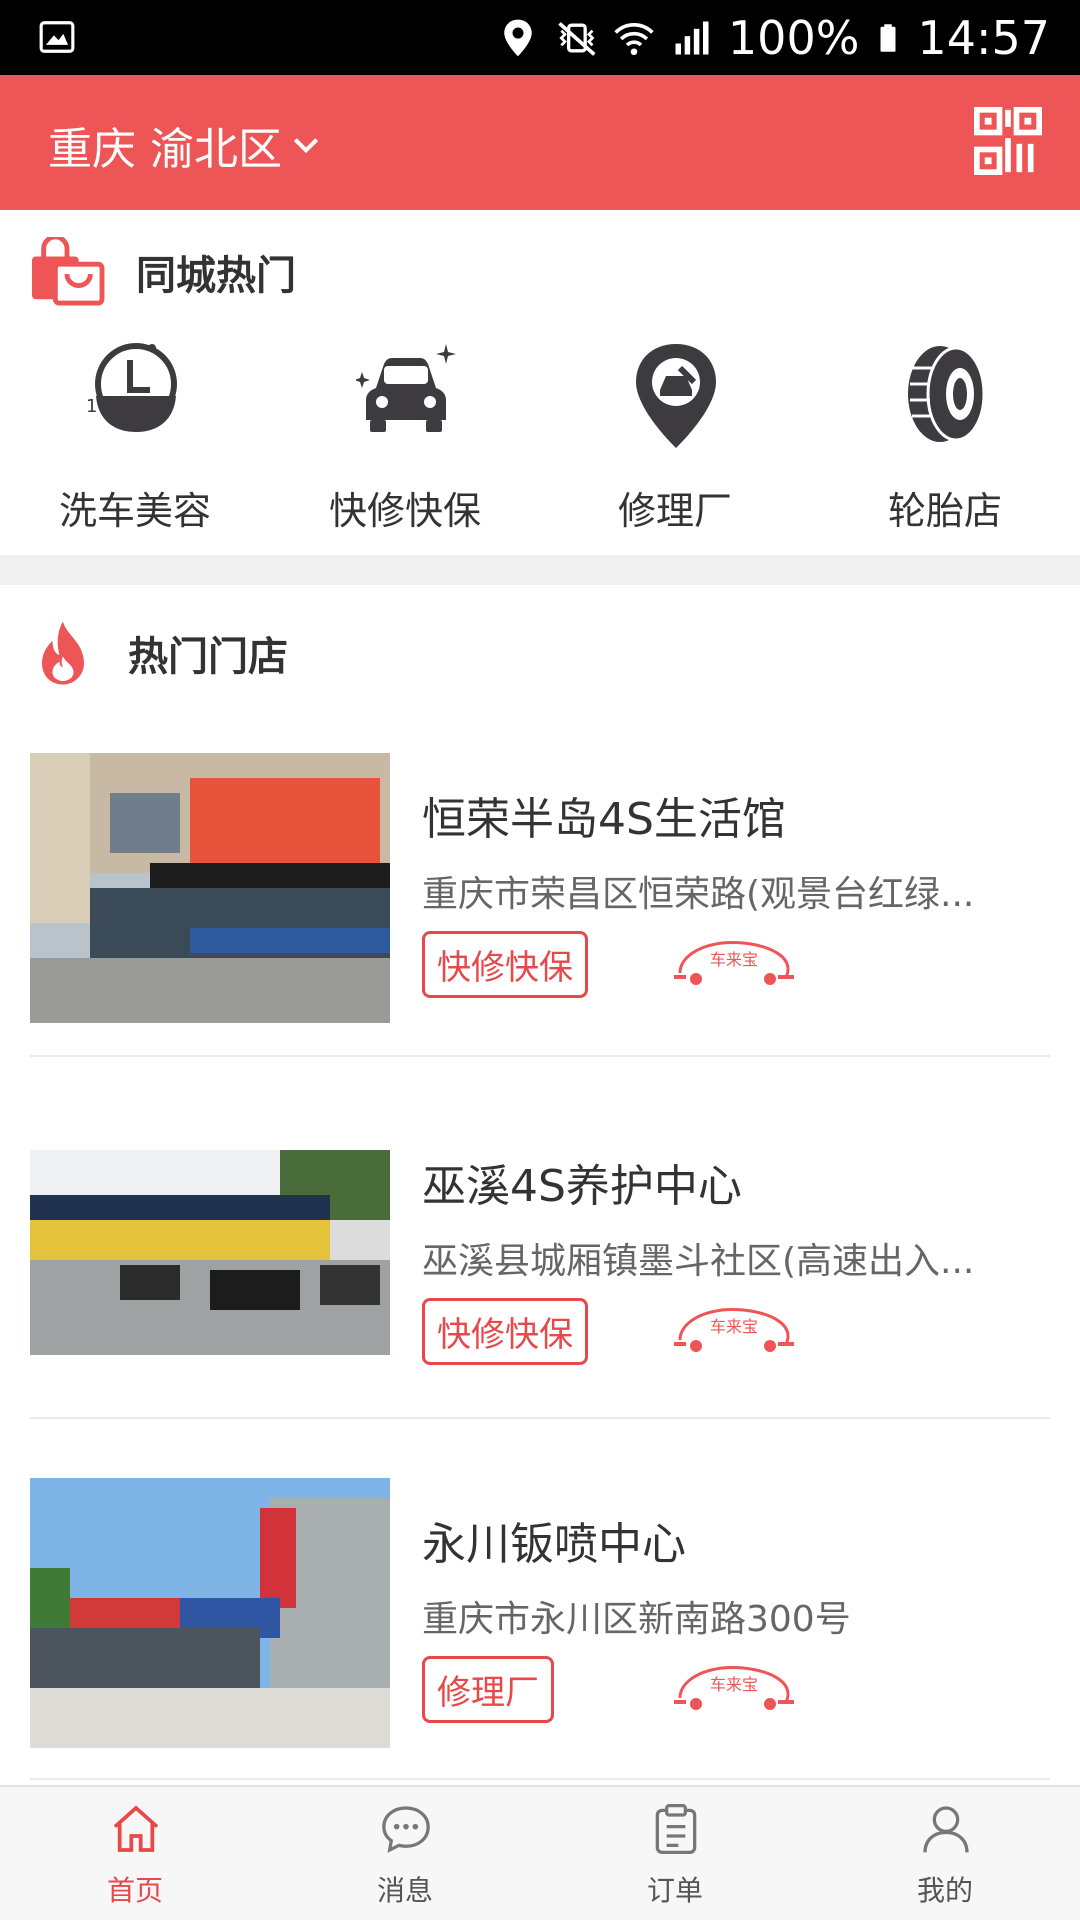 The height and width of the screenshot is (1920, 1080). I want to click on tab-orders: 订单, so click(675, 1853).